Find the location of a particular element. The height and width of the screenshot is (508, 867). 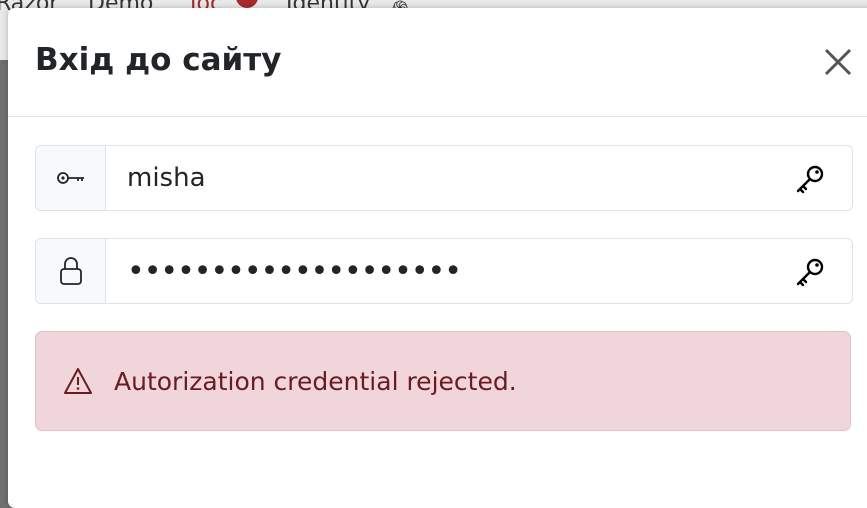

lock-icon is located at coordinates (70, 271).